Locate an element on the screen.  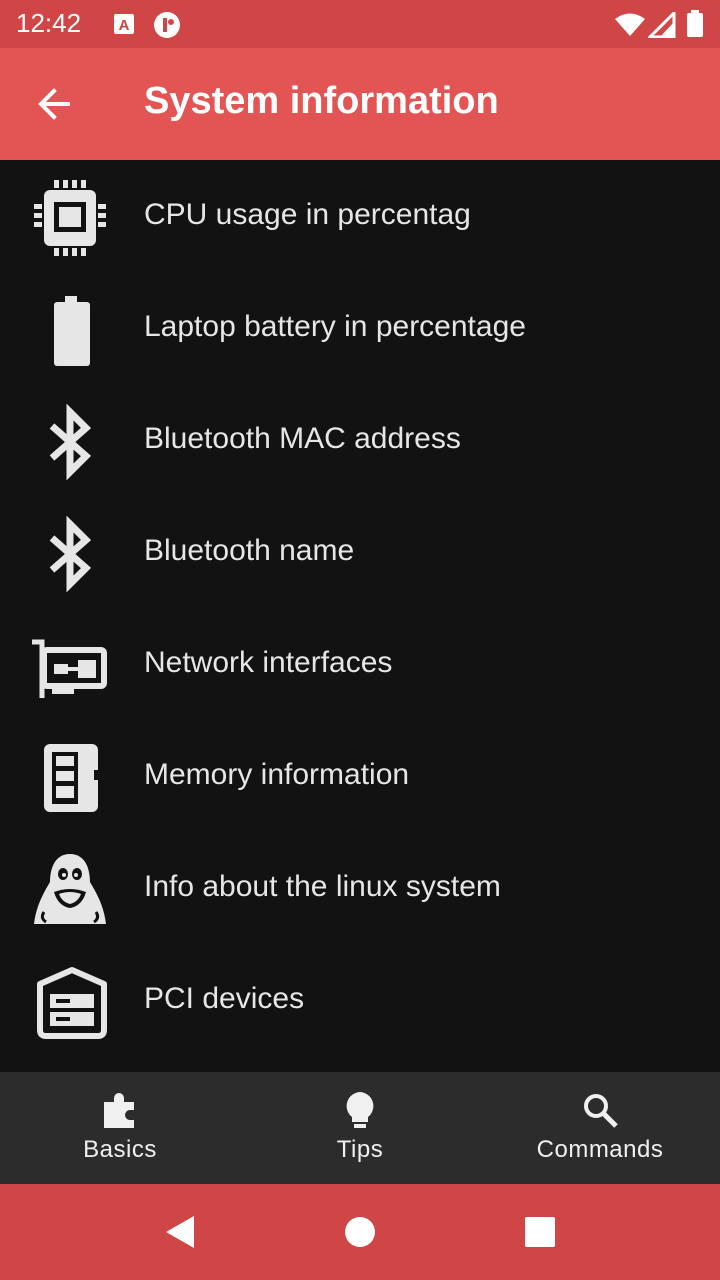
home-circle-icon is located at coordinates (360, 1232).